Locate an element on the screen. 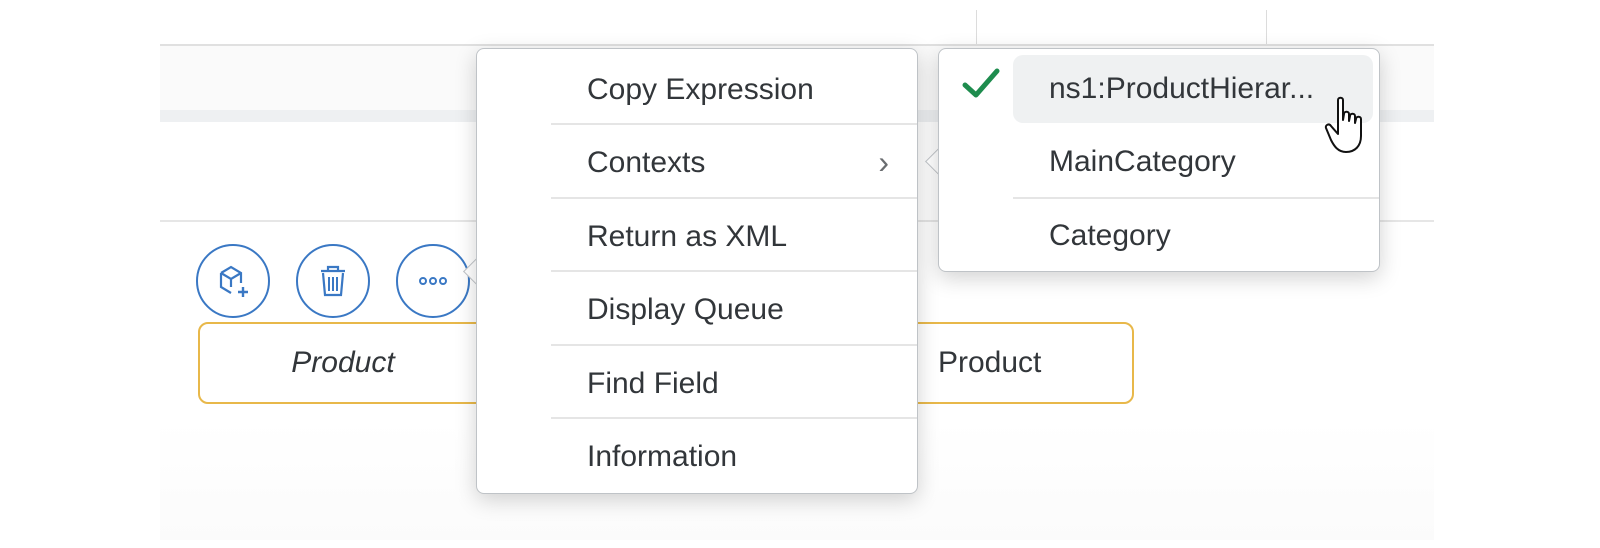 The image size is (1600, 548). menu-item-copy-expression: Copy Expression is located at coordinates (734, 89).